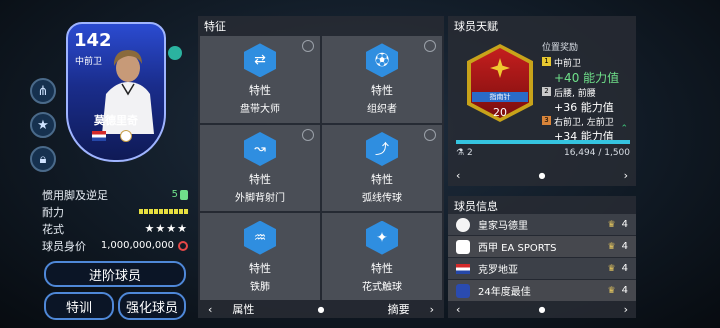 The image size is (720, 328). Describe the element at coordinates (215, 26) in the screenshot. I see `traits-title: 特征` at that location.